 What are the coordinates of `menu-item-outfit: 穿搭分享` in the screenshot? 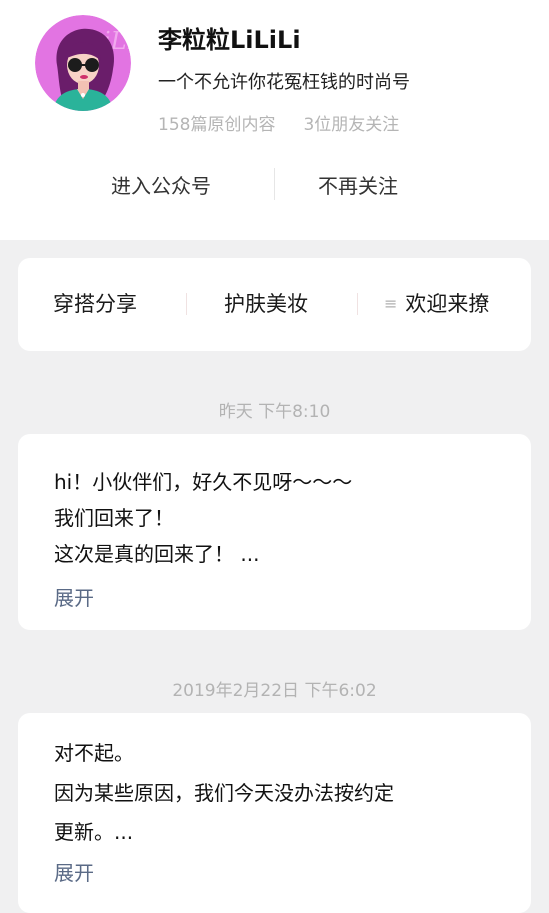 It's located at (95, 303).